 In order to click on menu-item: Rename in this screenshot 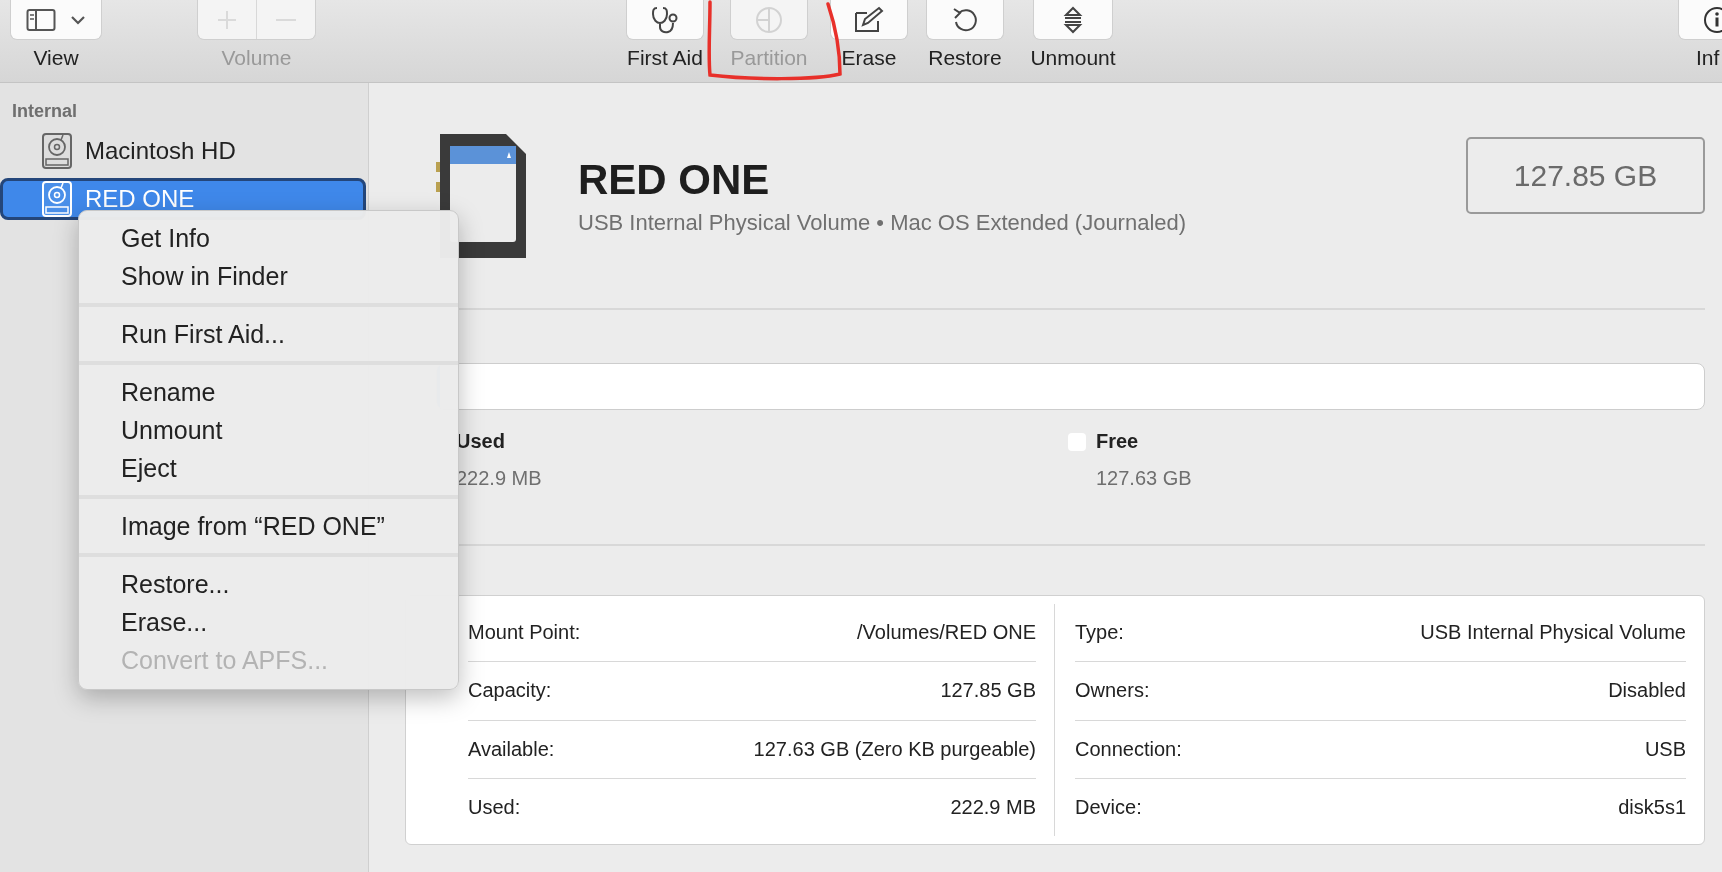, I will do `click(268, 392)`.